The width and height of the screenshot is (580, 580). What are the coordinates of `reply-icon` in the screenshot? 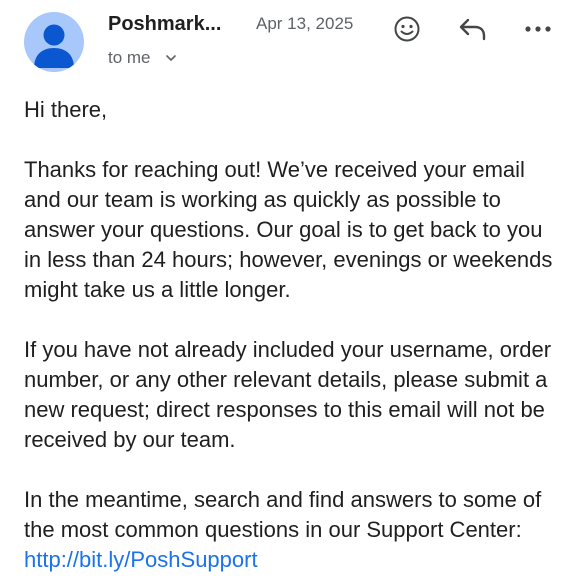 It's located at (472, 29).